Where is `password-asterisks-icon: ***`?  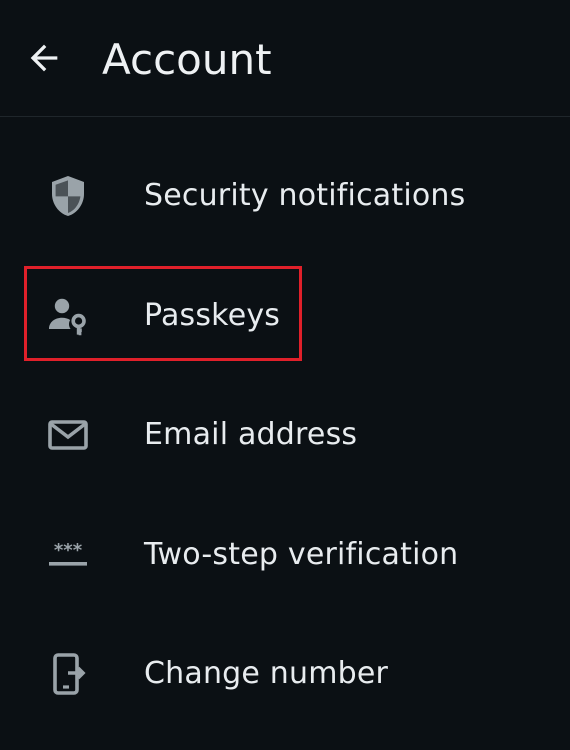 password-asterisks-icon: *** is located at coordinates (68, 554).